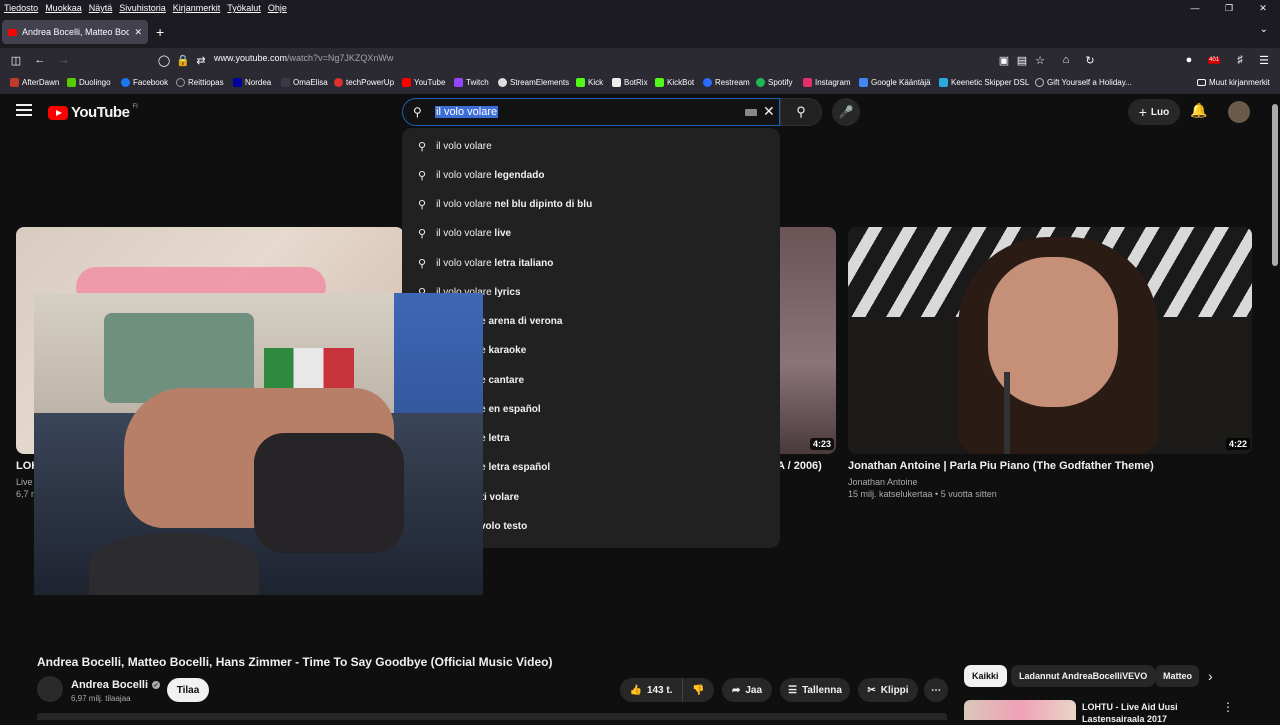  Describe the element at coordinates (640, 32) in the screenshot. I see `tab-strip: Andrea Bocelli, Matteo Bocelli, H ✕ + ⌄` at that location.